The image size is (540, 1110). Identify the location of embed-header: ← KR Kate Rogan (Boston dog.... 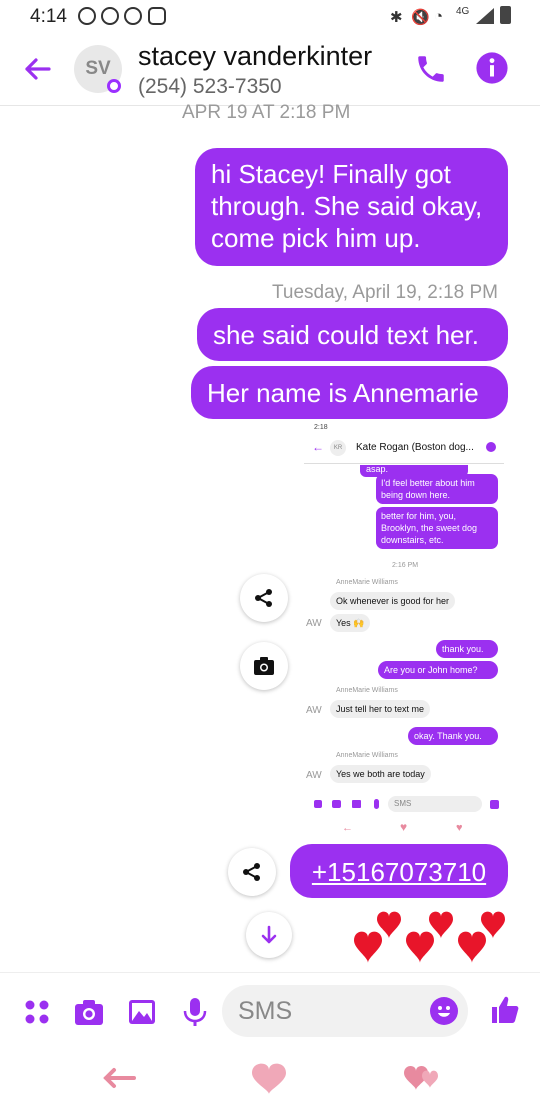
(404, 449).